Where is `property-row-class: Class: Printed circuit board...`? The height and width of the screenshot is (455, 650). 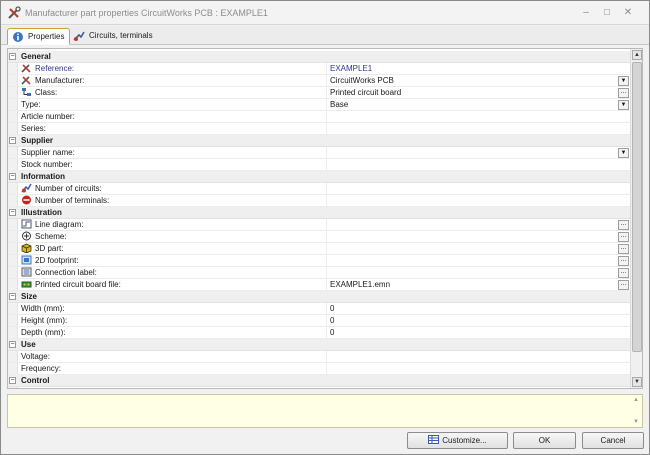 property-row-class: Class: Printed circuit board... is located at coordinates (319, 93).